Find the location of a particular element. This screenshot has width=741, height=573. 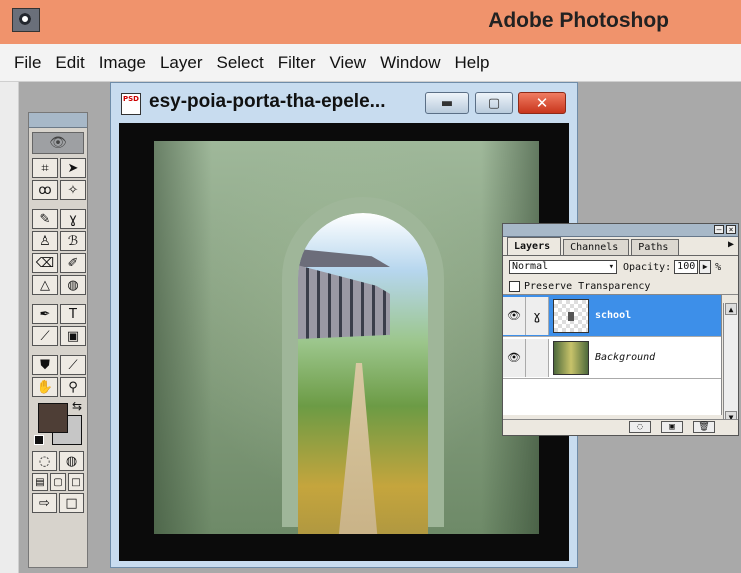

left-edge-strip is located at coordinates (9, 327).